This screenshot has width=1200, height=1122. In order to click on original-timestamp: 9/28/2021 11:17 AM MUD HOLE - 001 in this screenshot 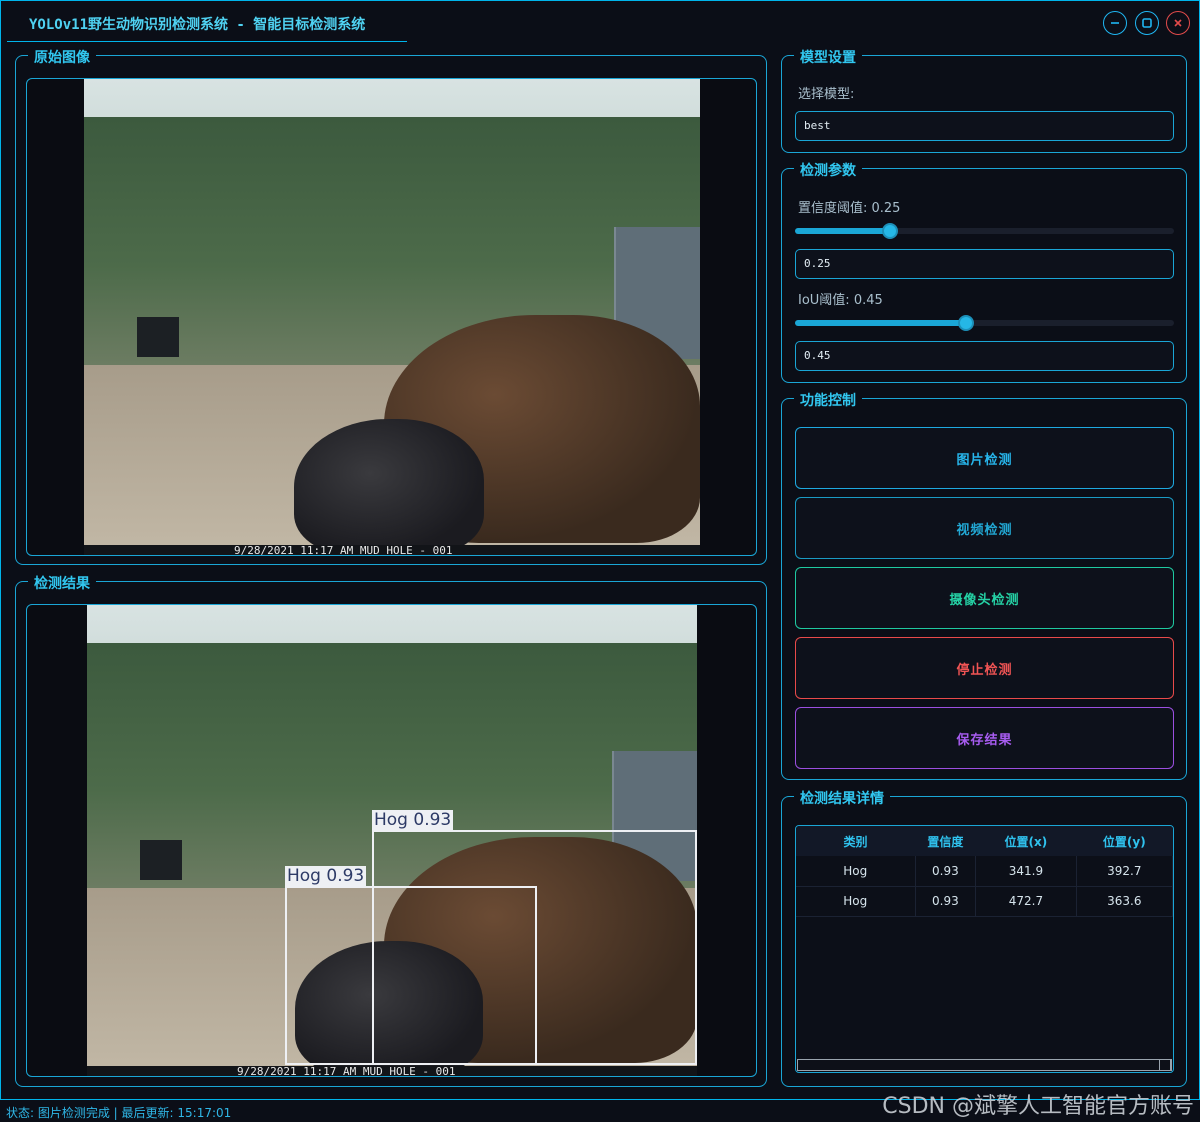, I will do `click(392, 550)`.